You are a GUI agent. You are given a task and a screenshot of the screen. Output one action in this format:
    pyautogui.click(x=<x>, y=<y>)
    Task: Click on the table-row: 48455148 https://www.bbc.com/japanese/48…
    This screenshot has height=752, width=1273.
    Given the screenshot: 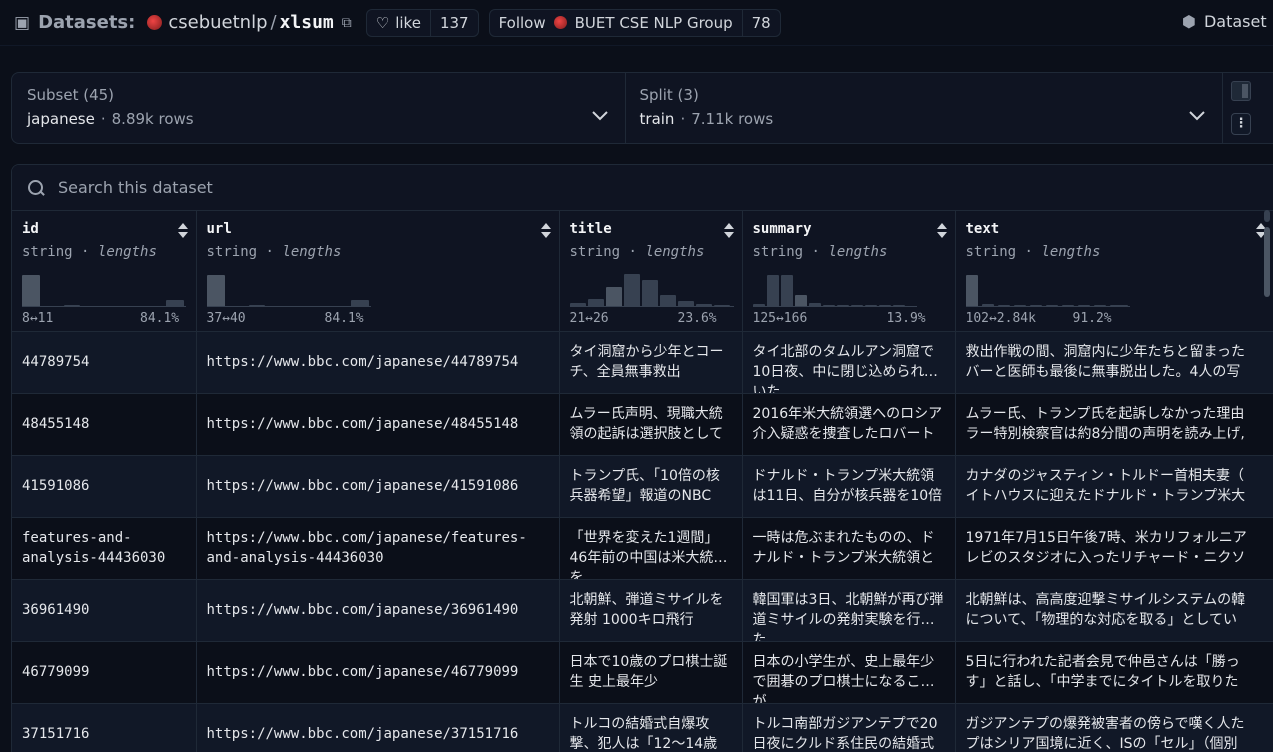 What is the action you would take?
    pyautogui.click(x=642, y=423)
    